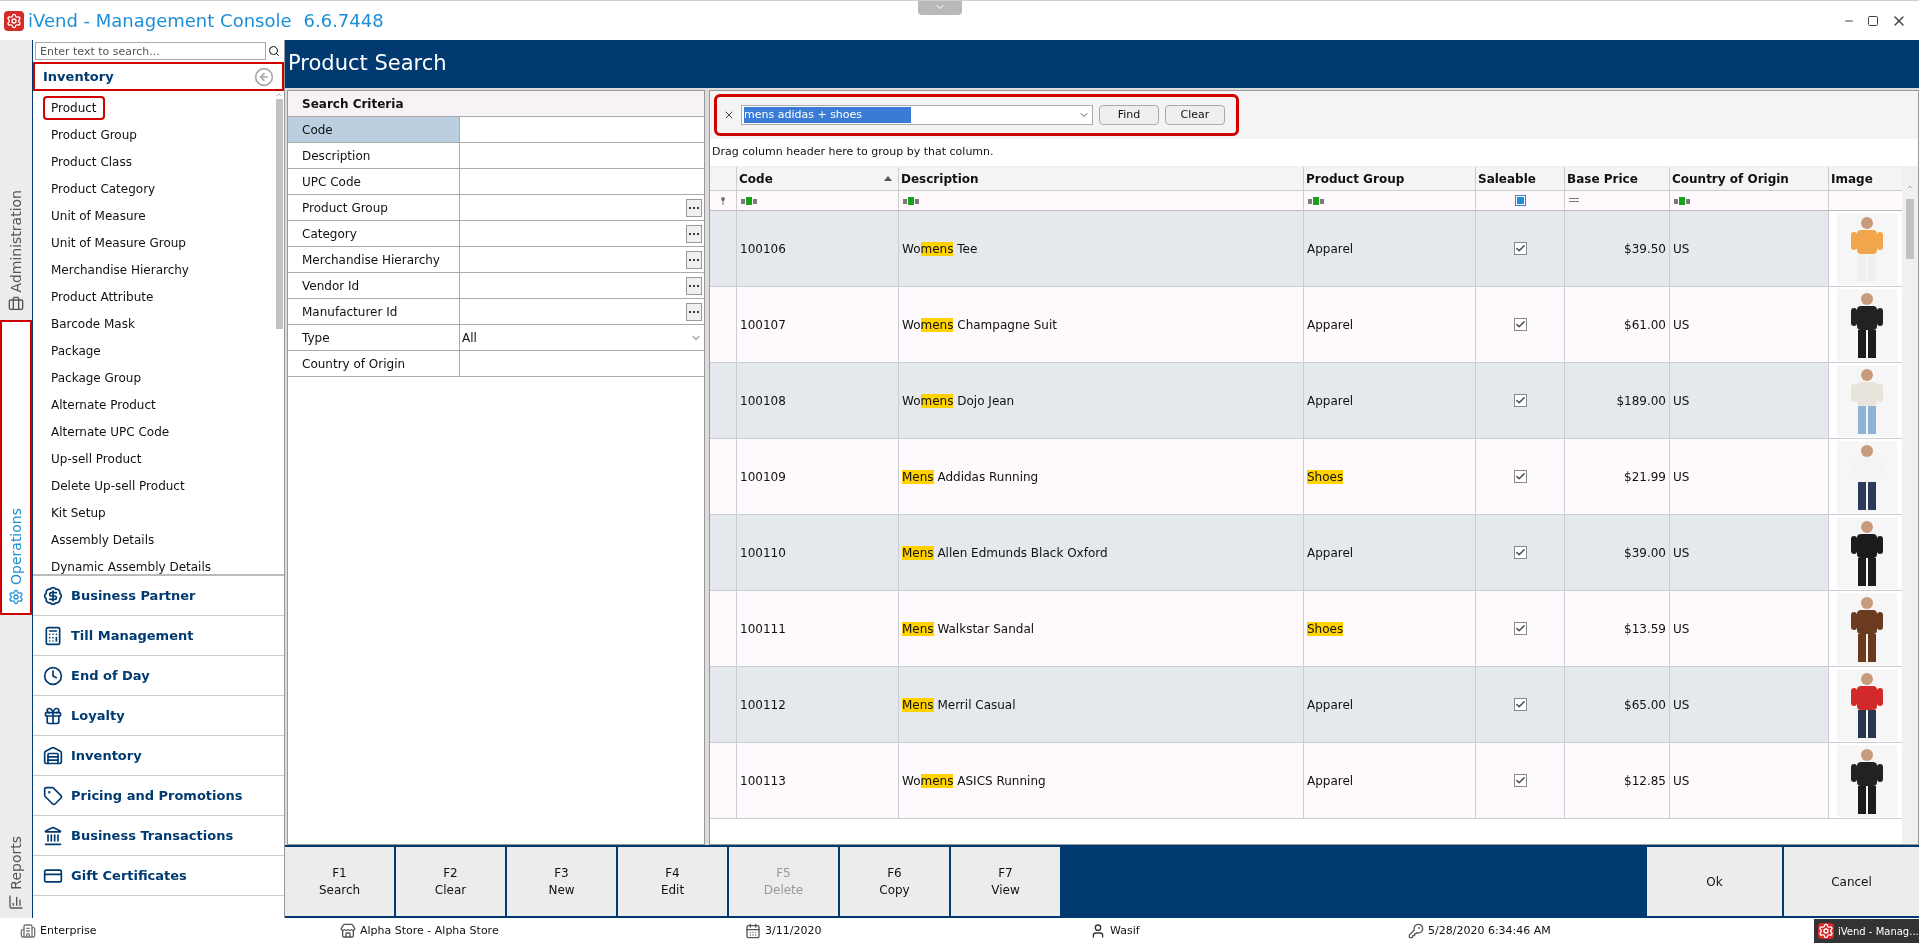 Image resolution: width=1919 pixels, height=944 pixels. What do you see at coordinates (103, 539) in the screenshot?
I see `sidebar-item: Assembly Details` at bounding box center [103, 539].